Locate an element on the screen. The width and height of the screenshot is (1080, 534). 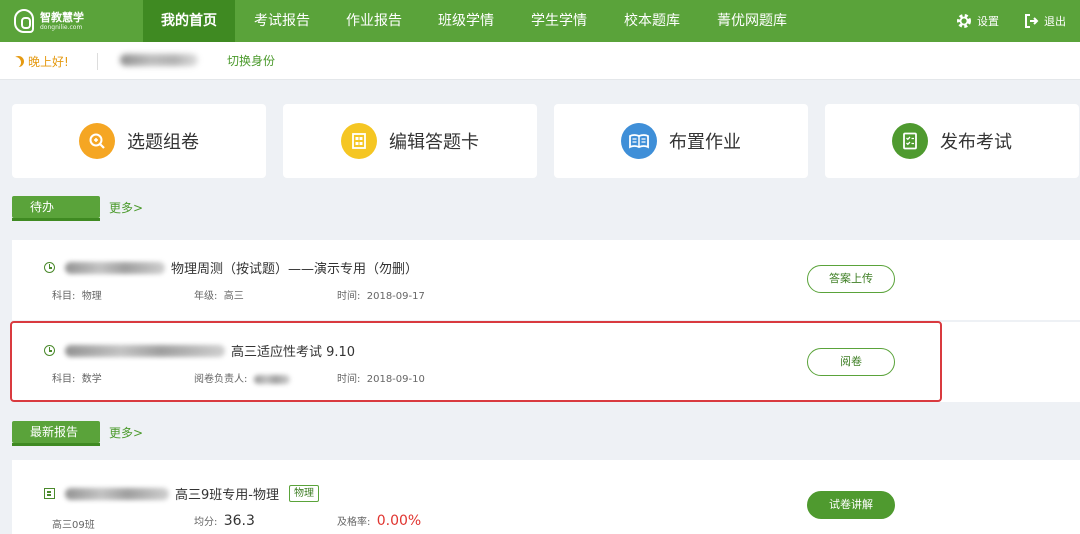
quick-action-label: 选题组卷 is located at coordinates (163, 142).